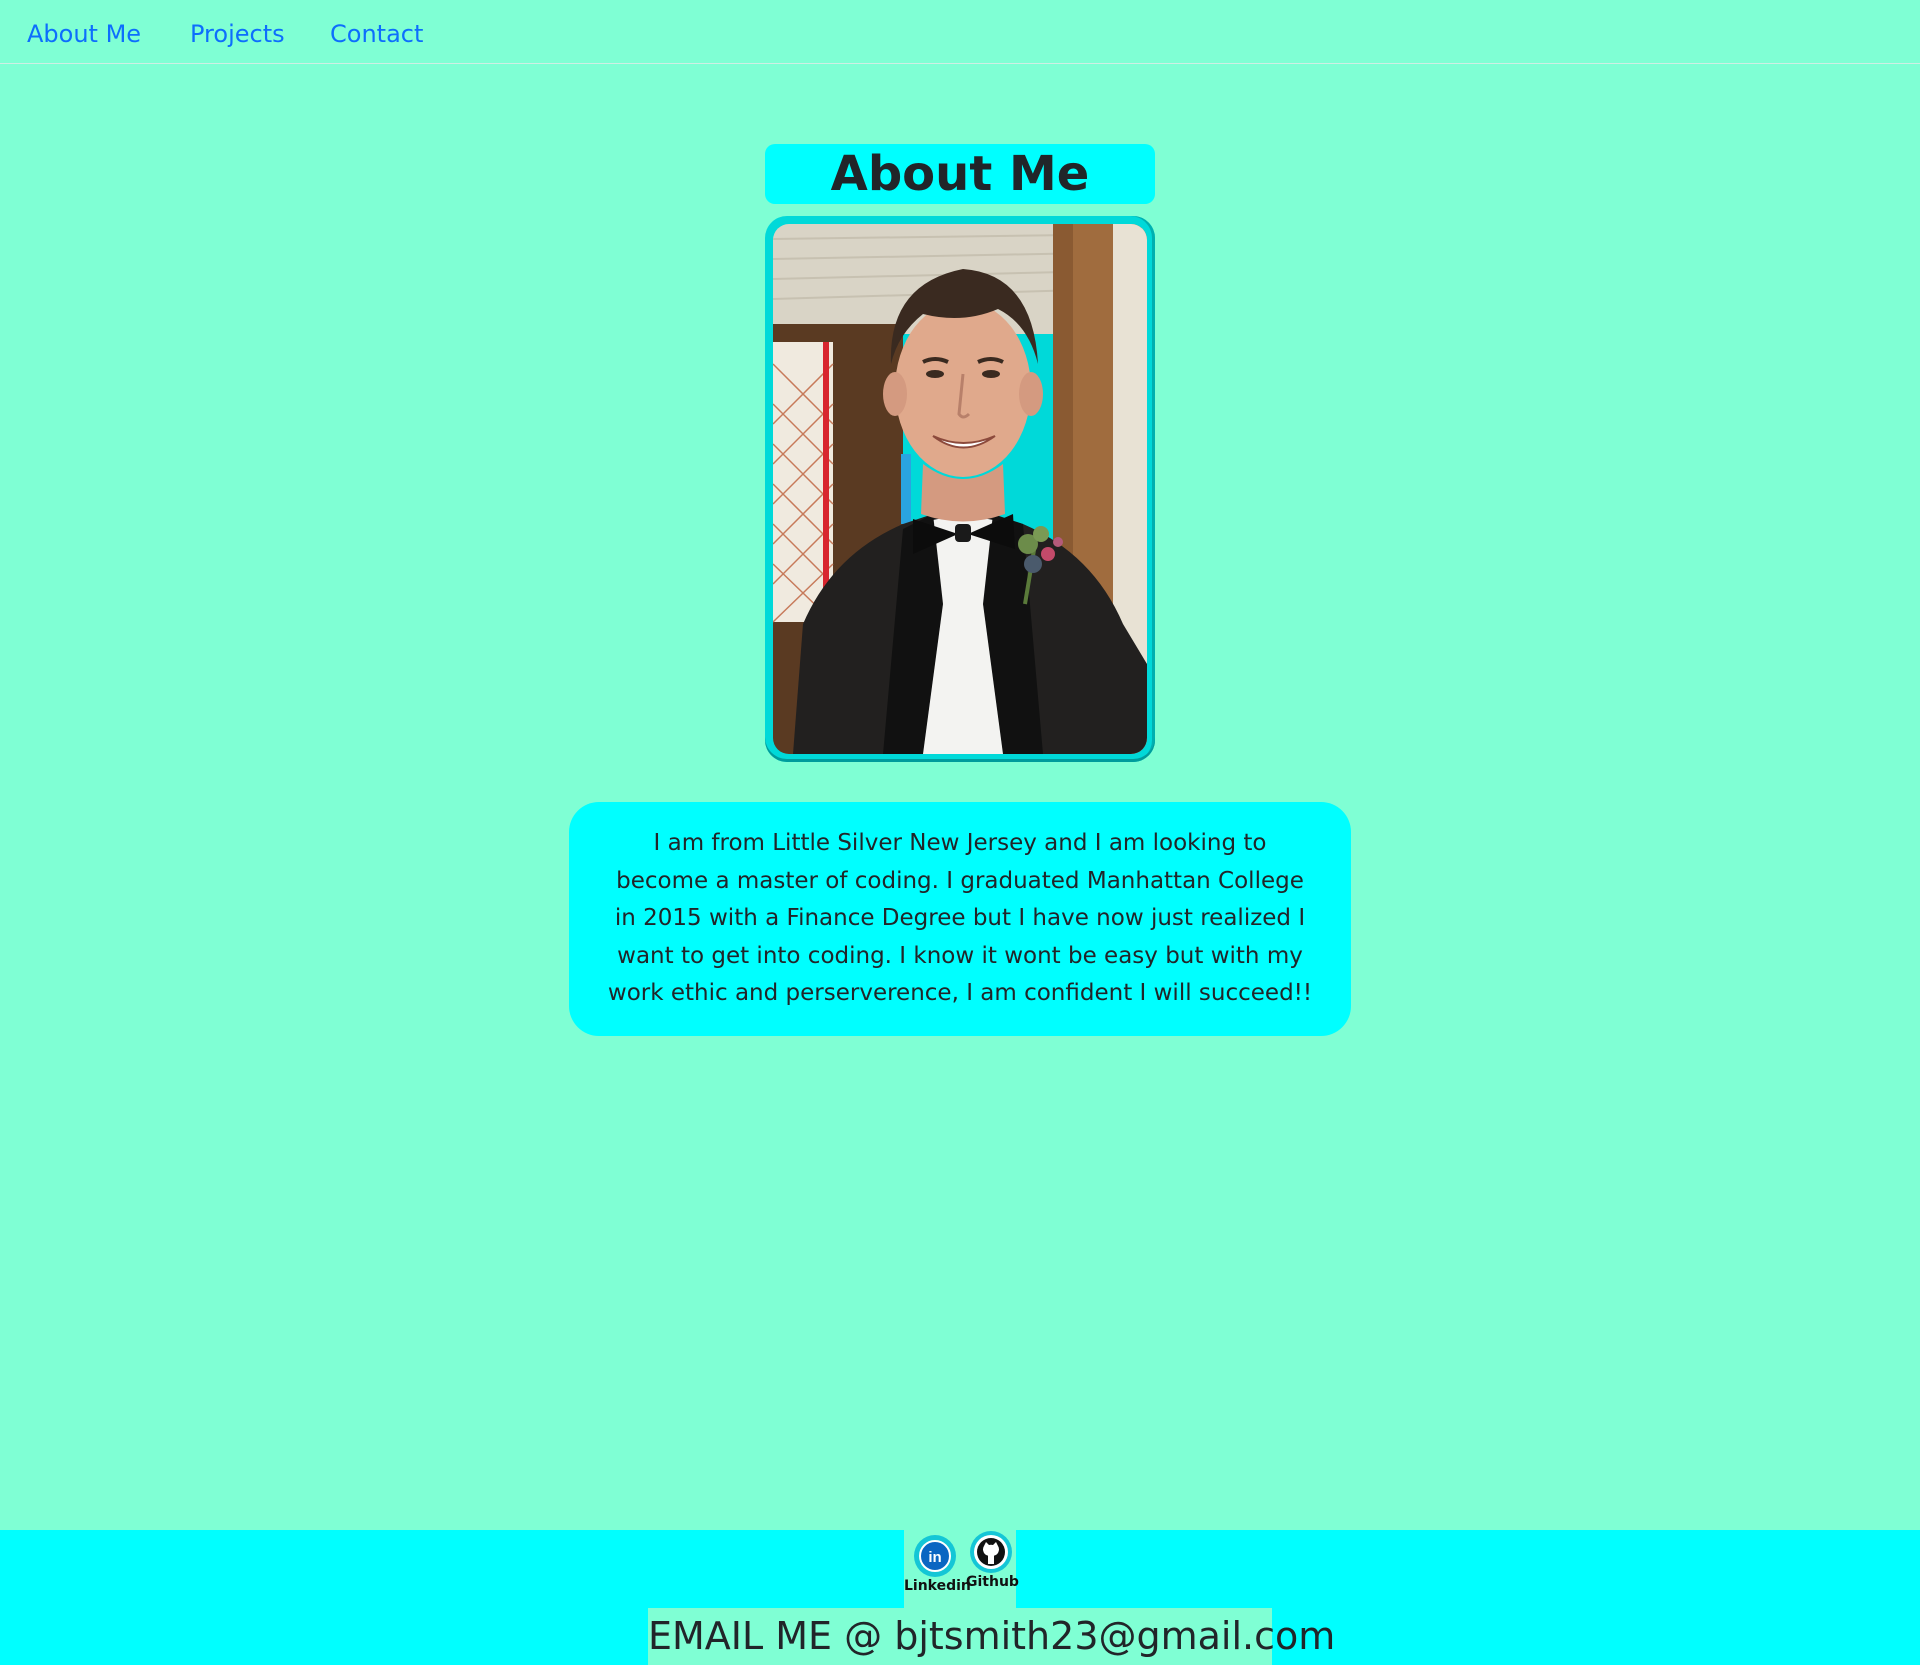  Describe the element at coordinates (937, 1586) in the screenshot. I see `linkedin-label: Linkedin` at that location.